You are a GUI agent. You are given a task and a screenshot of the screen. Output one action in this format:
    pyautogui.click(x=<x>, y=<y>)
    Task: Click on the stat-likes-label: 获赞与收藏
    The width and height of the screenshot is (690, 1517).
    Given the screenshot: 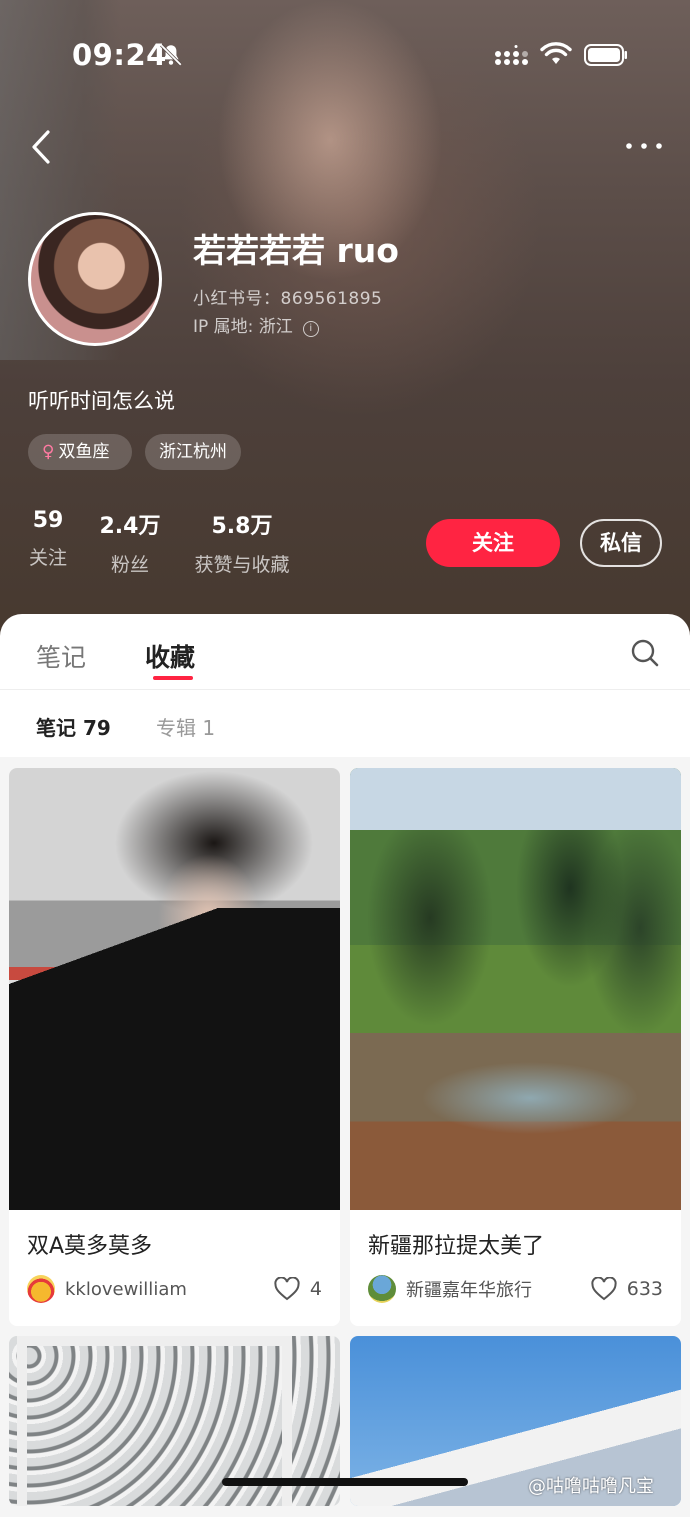 What is the action you would take?
    pyautogui.click(x=242, y=565)
    